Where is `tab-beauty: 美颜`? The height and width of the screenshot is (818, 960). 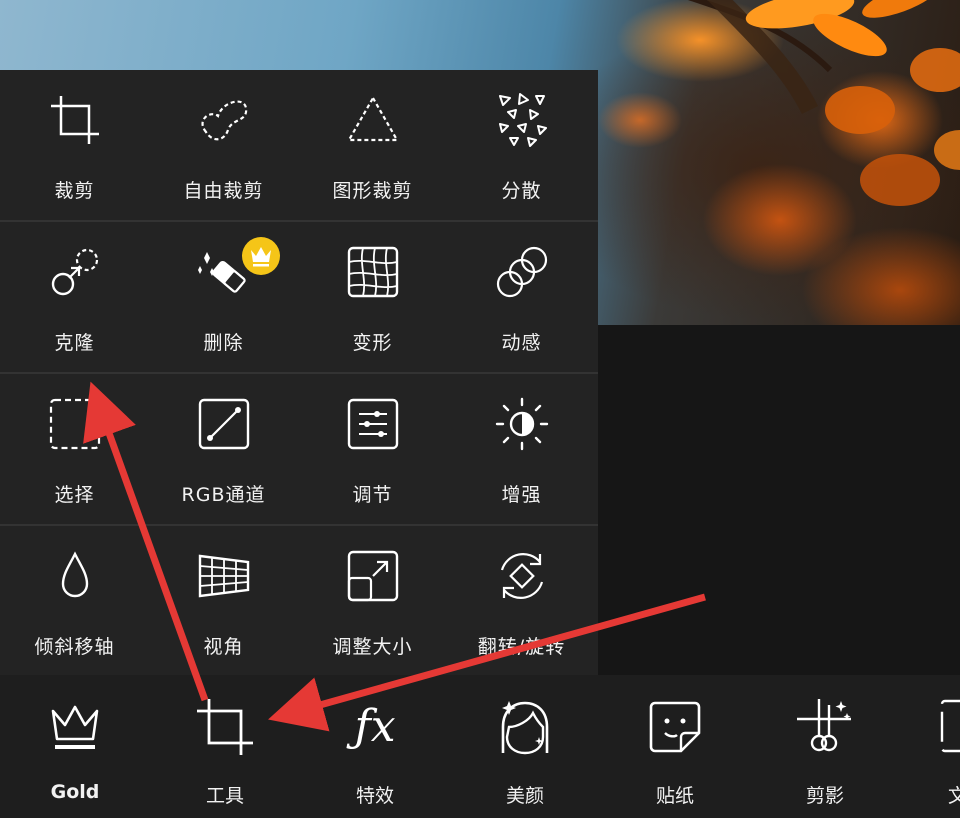
tab-beauty: 美颜 is located at coordinates (525, 746).